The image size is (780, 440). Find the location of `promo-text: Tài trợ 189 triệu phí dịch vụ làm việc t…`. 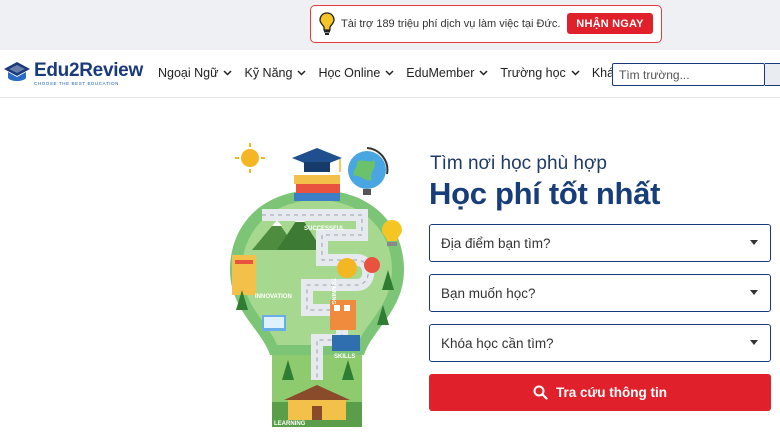

promo-text: Tài trợ 189 triệu phí dịch vụ làm việc t… is located at coordinates (451, 24).